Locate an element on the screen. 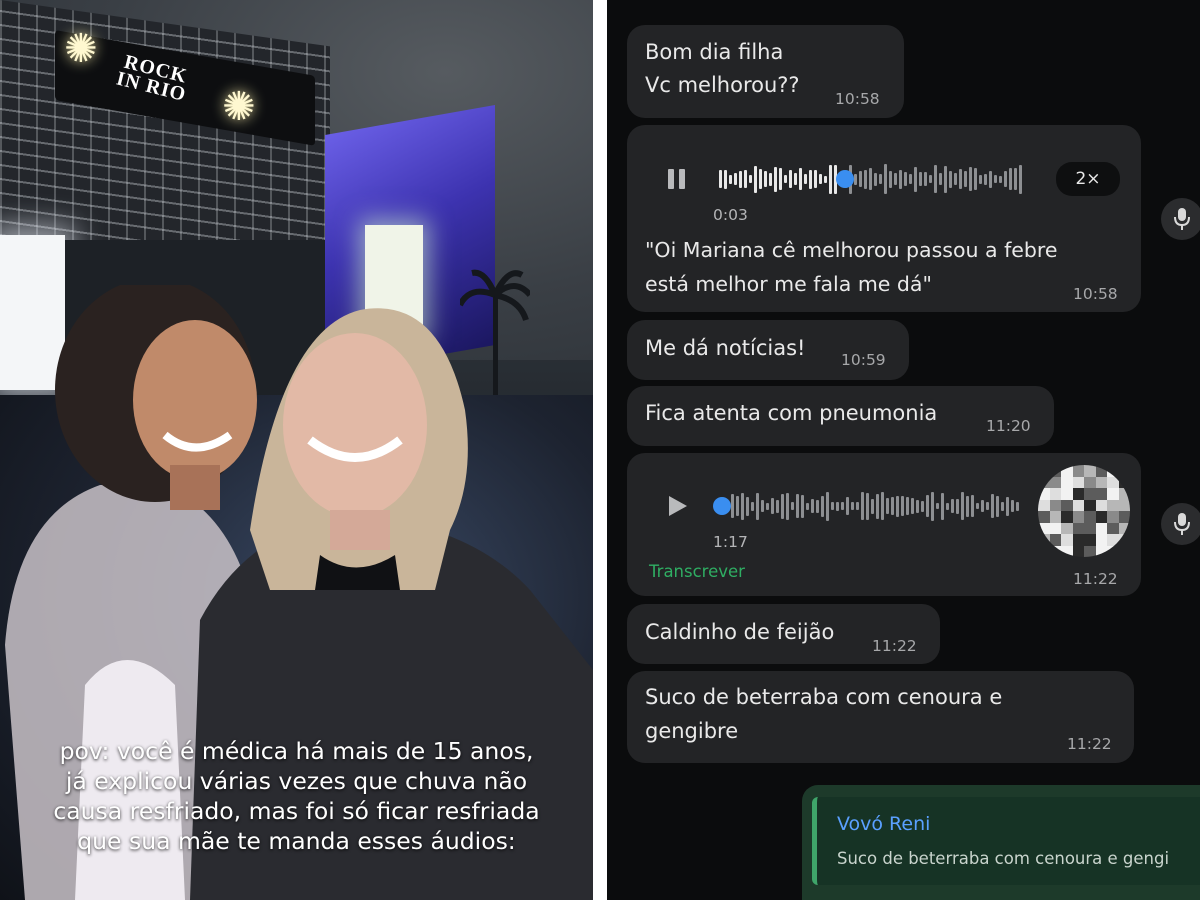 The image size is (1200, 900). message-bubble: Fica atenta com pneumonia 11:20 is located at coordinates (840, 416).